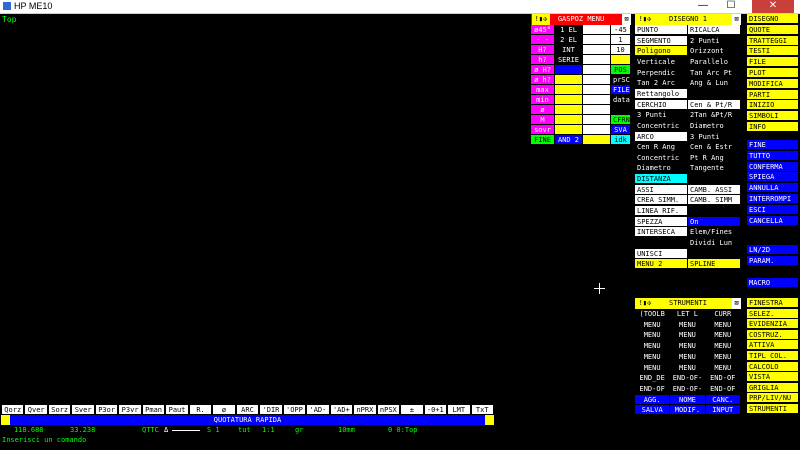 This screenshot has height=450, width=800. What do you see at coordinates (569, 50) in the screenshot?
I see `gaspoz-col2-item: INT` at bounding box center [569, 50].